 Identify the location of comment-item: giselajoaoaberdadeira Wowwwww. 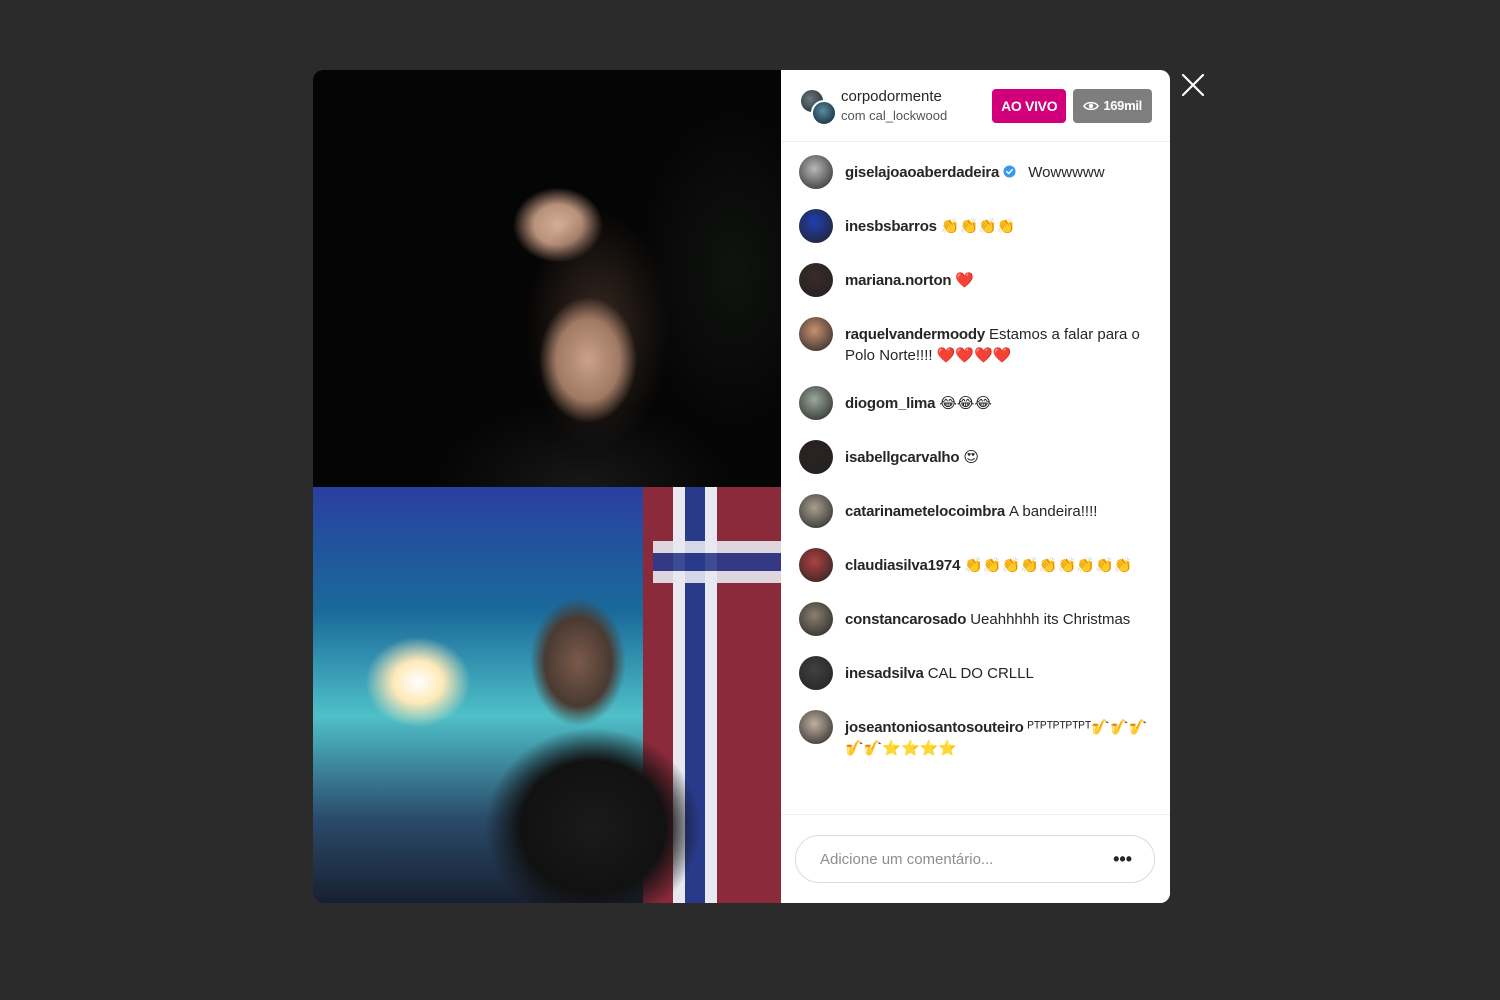
(975, 172).